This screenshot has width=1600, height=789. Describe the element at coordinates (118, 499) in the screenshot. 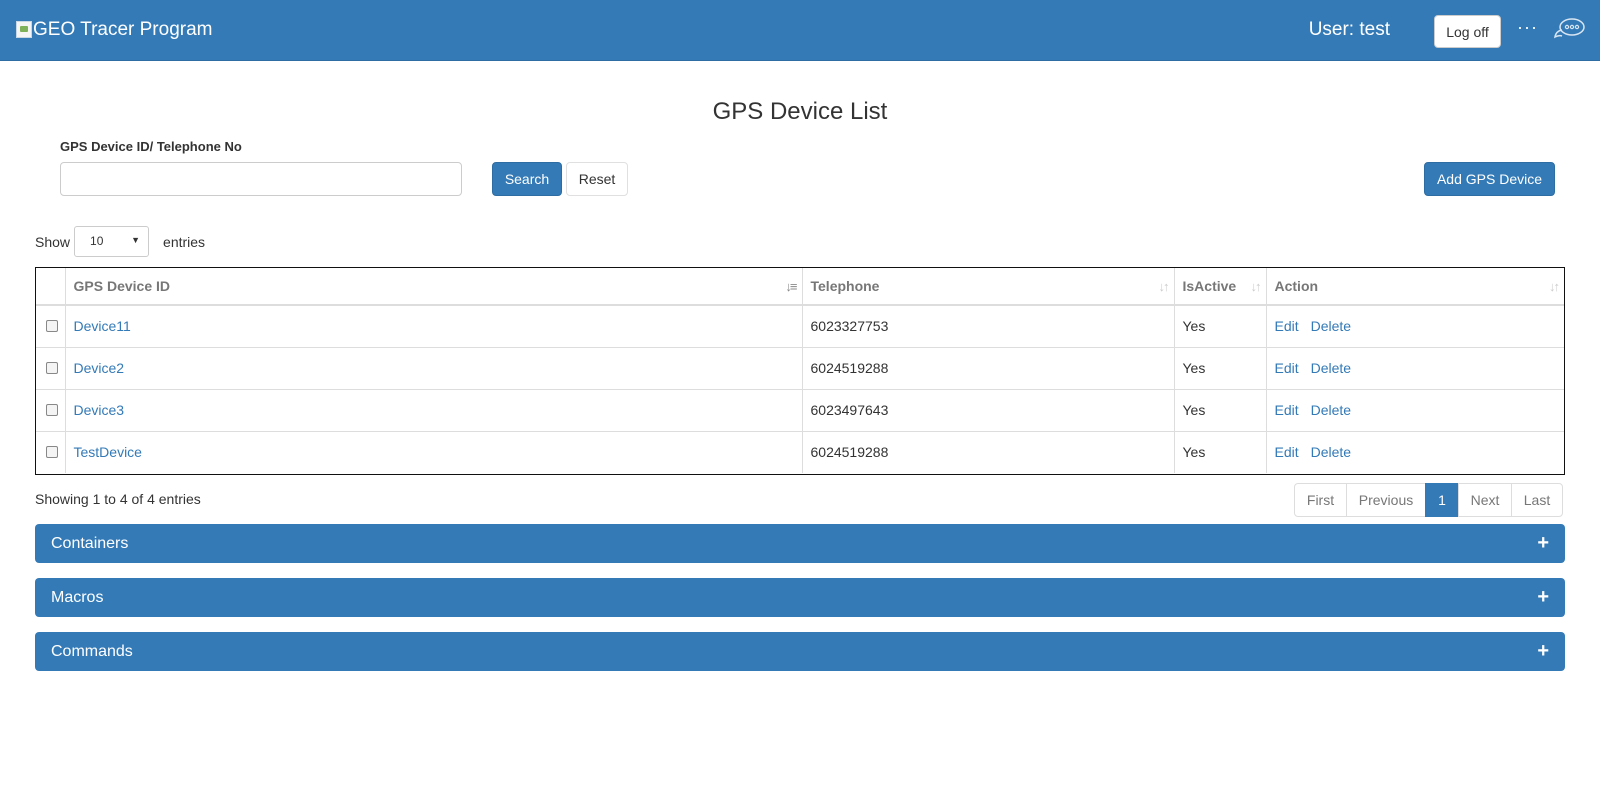

I see `table-info: Showing 1 to 4 of 4 entries` at that location.